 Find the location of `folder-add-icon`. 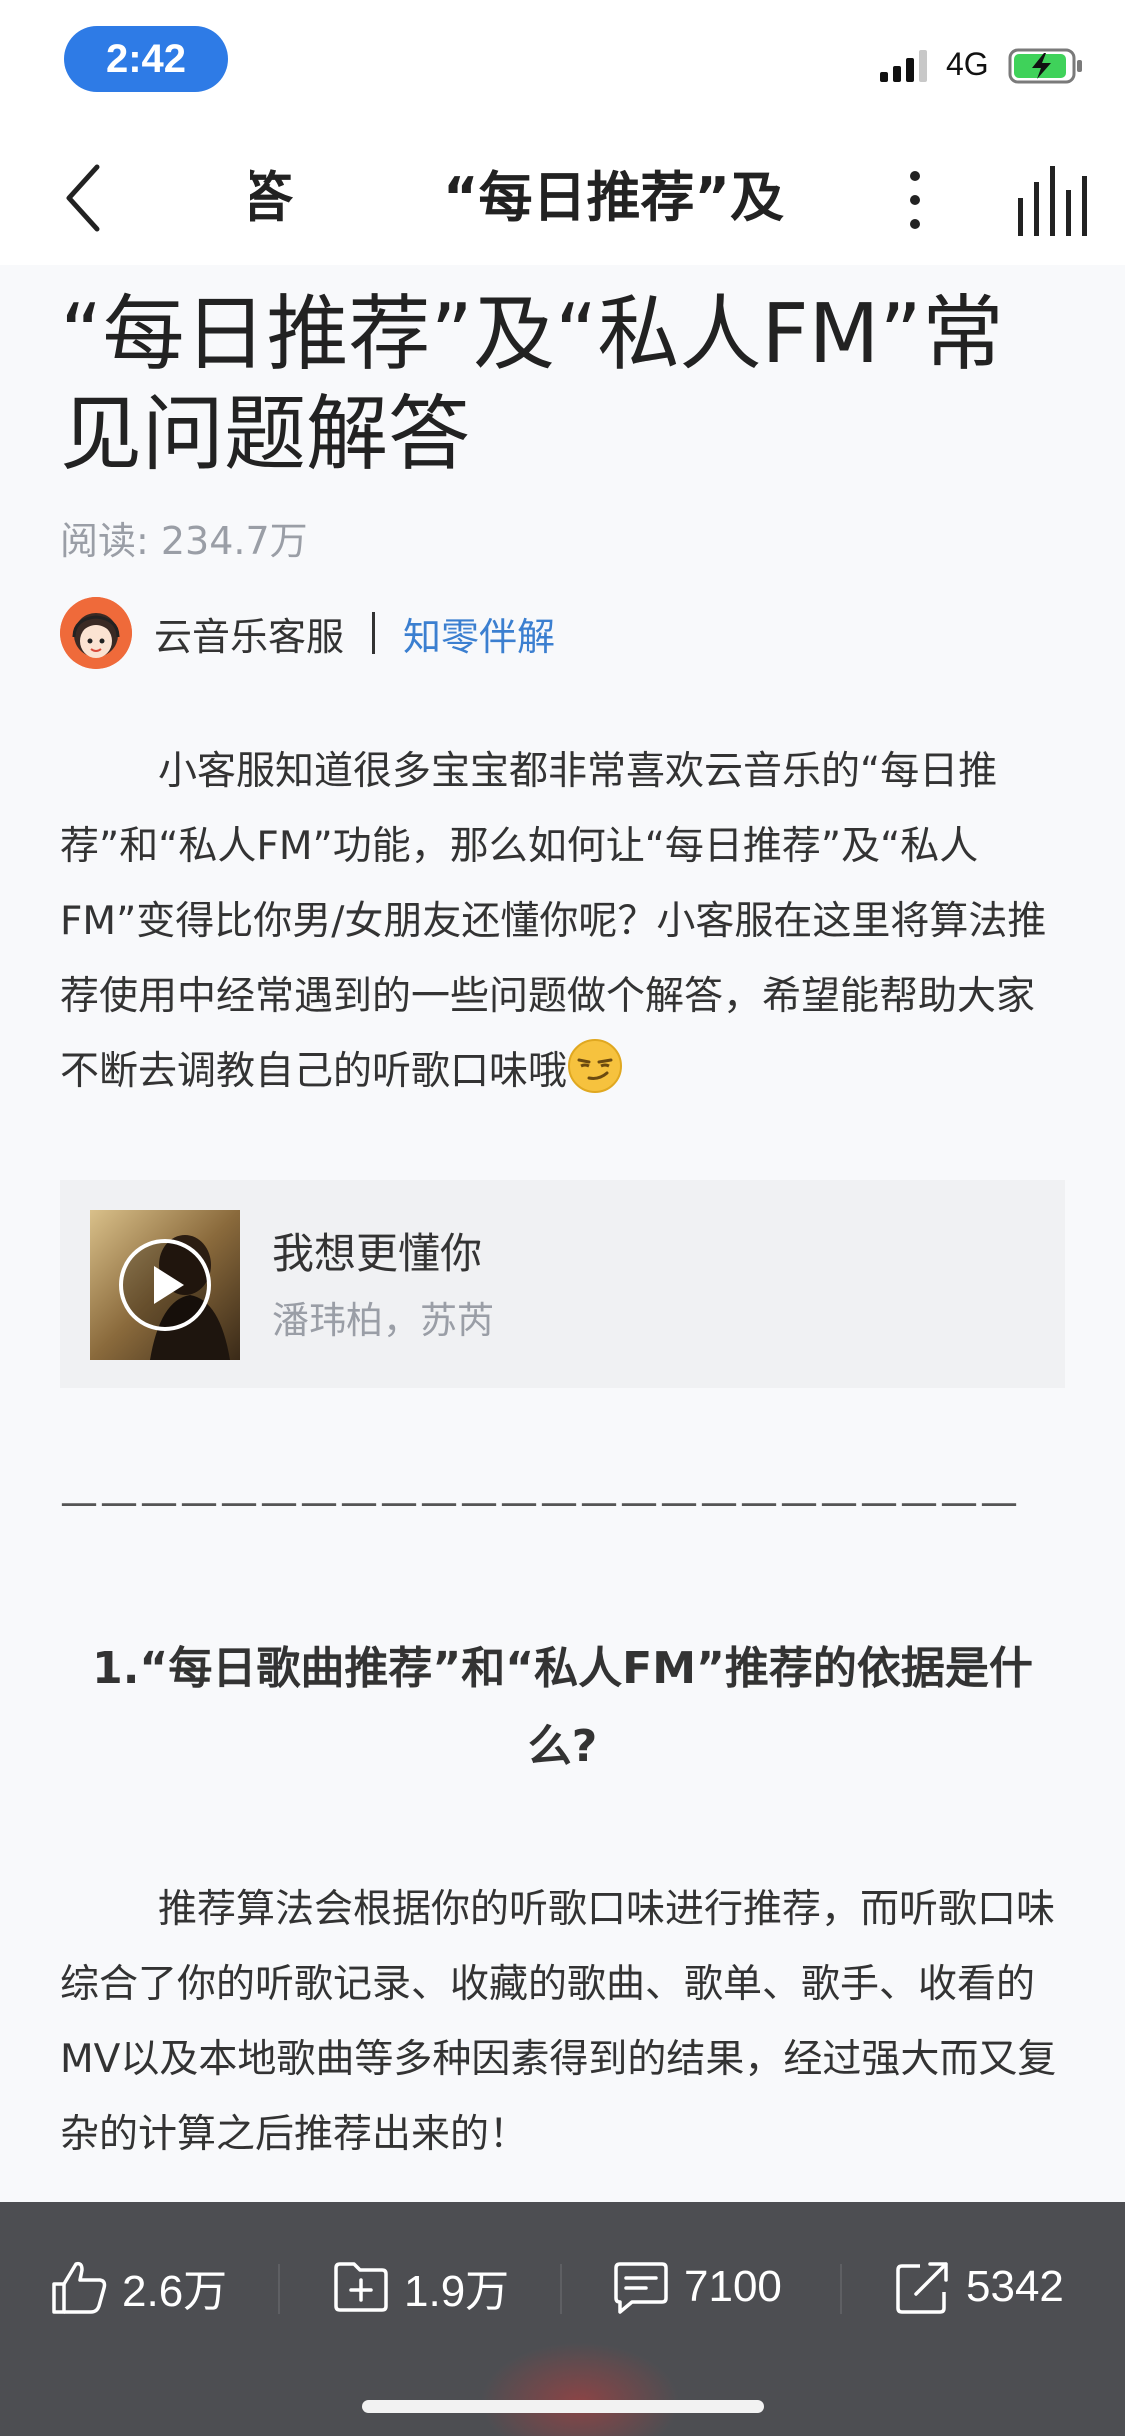

folder-add-icon is located at coordinates (361, 2287).